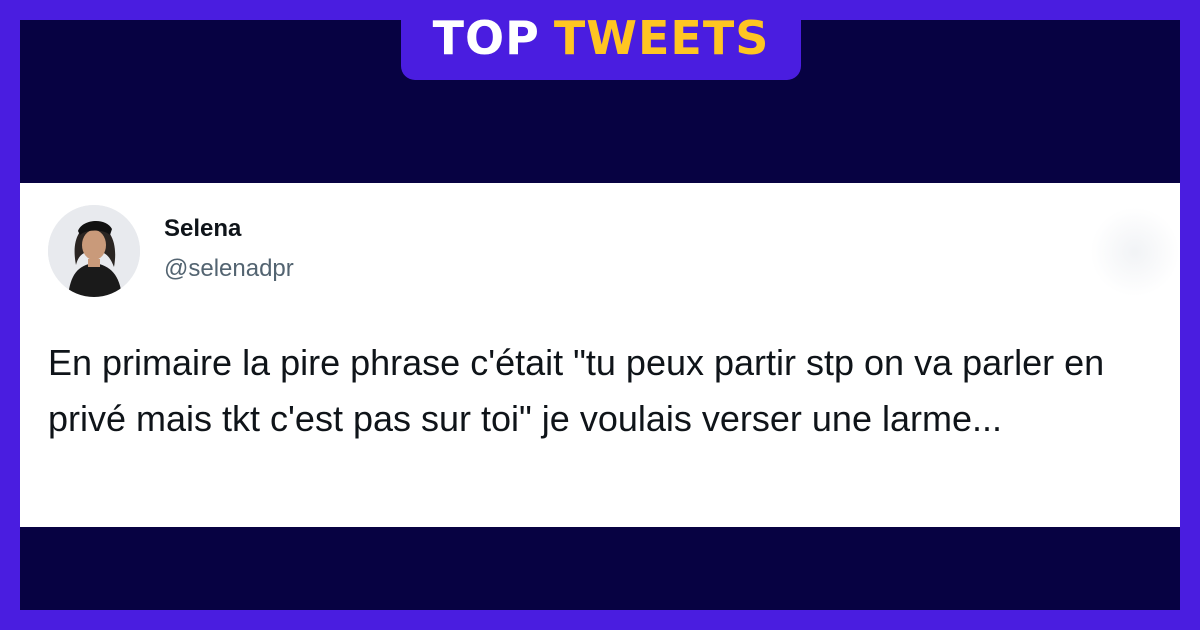 The height and width of the screenshot is (630, 1200). I want to click on user-handle: @selenadpr, so click(229, 269).